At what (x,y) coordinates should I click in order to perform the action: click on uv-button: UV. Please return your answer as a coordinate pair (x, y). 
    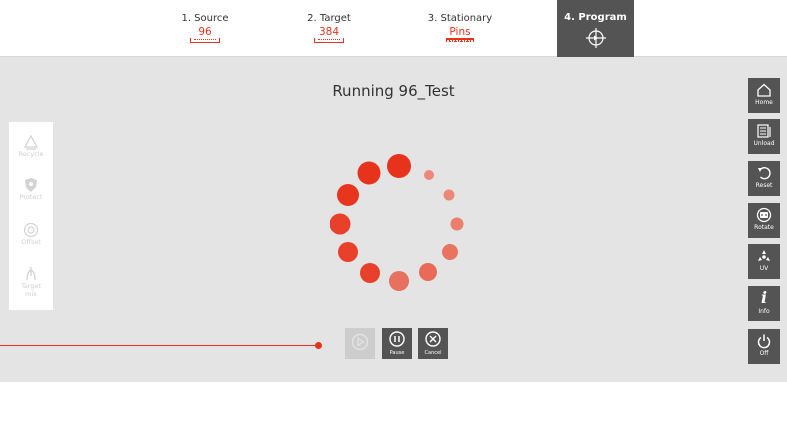
    Looking at the image, I should click on (764, 261).